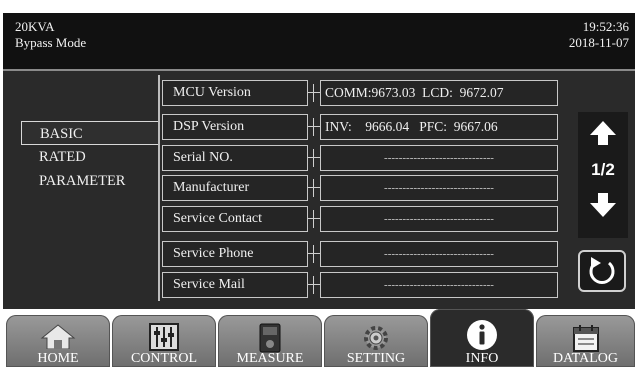 This screenshot has height=367, width=635. Describe the element at coordinates (235, 158) in the screenshot. I see `row-label: Serial NO.` at that location.